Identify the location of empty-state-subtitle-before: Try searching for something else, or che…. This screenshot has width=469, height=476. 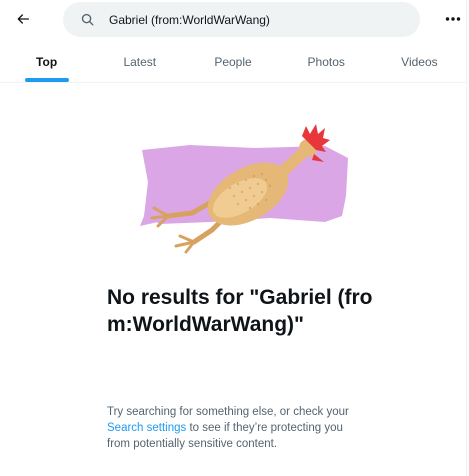
(228, 412).